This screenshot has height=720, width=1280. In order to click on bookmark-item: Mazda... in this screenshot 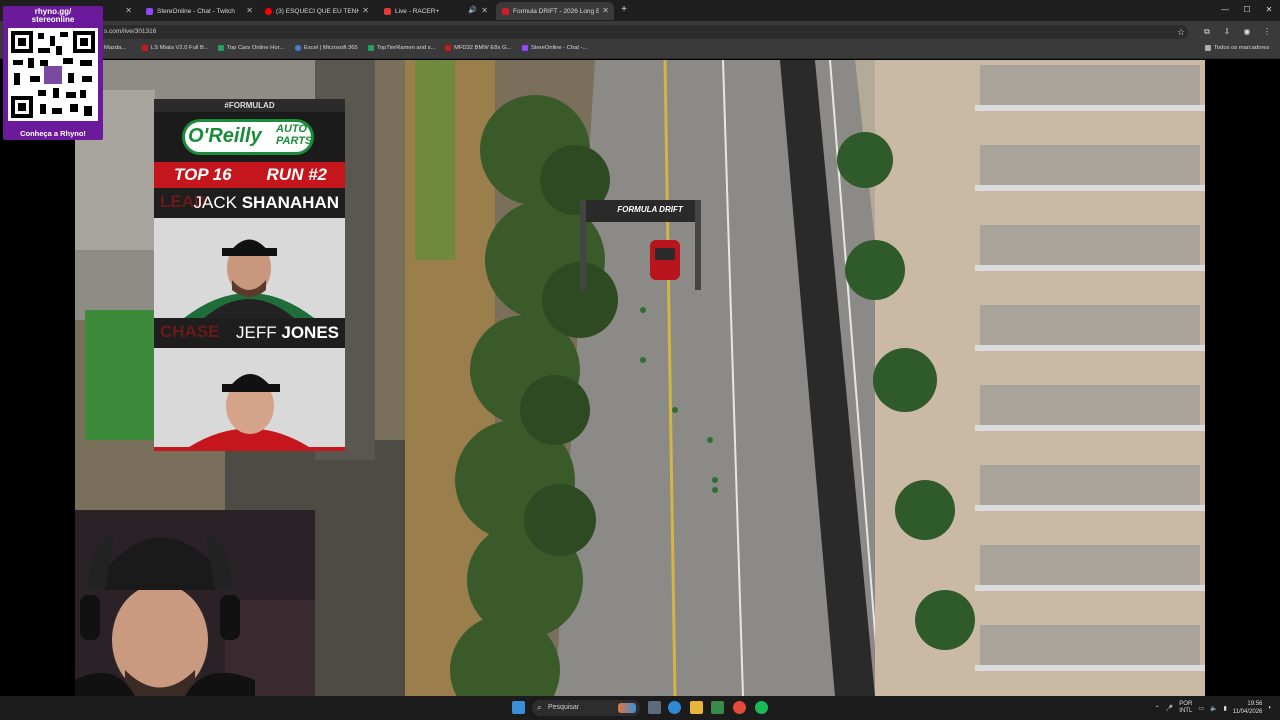, I will do `click(115, 48)`.